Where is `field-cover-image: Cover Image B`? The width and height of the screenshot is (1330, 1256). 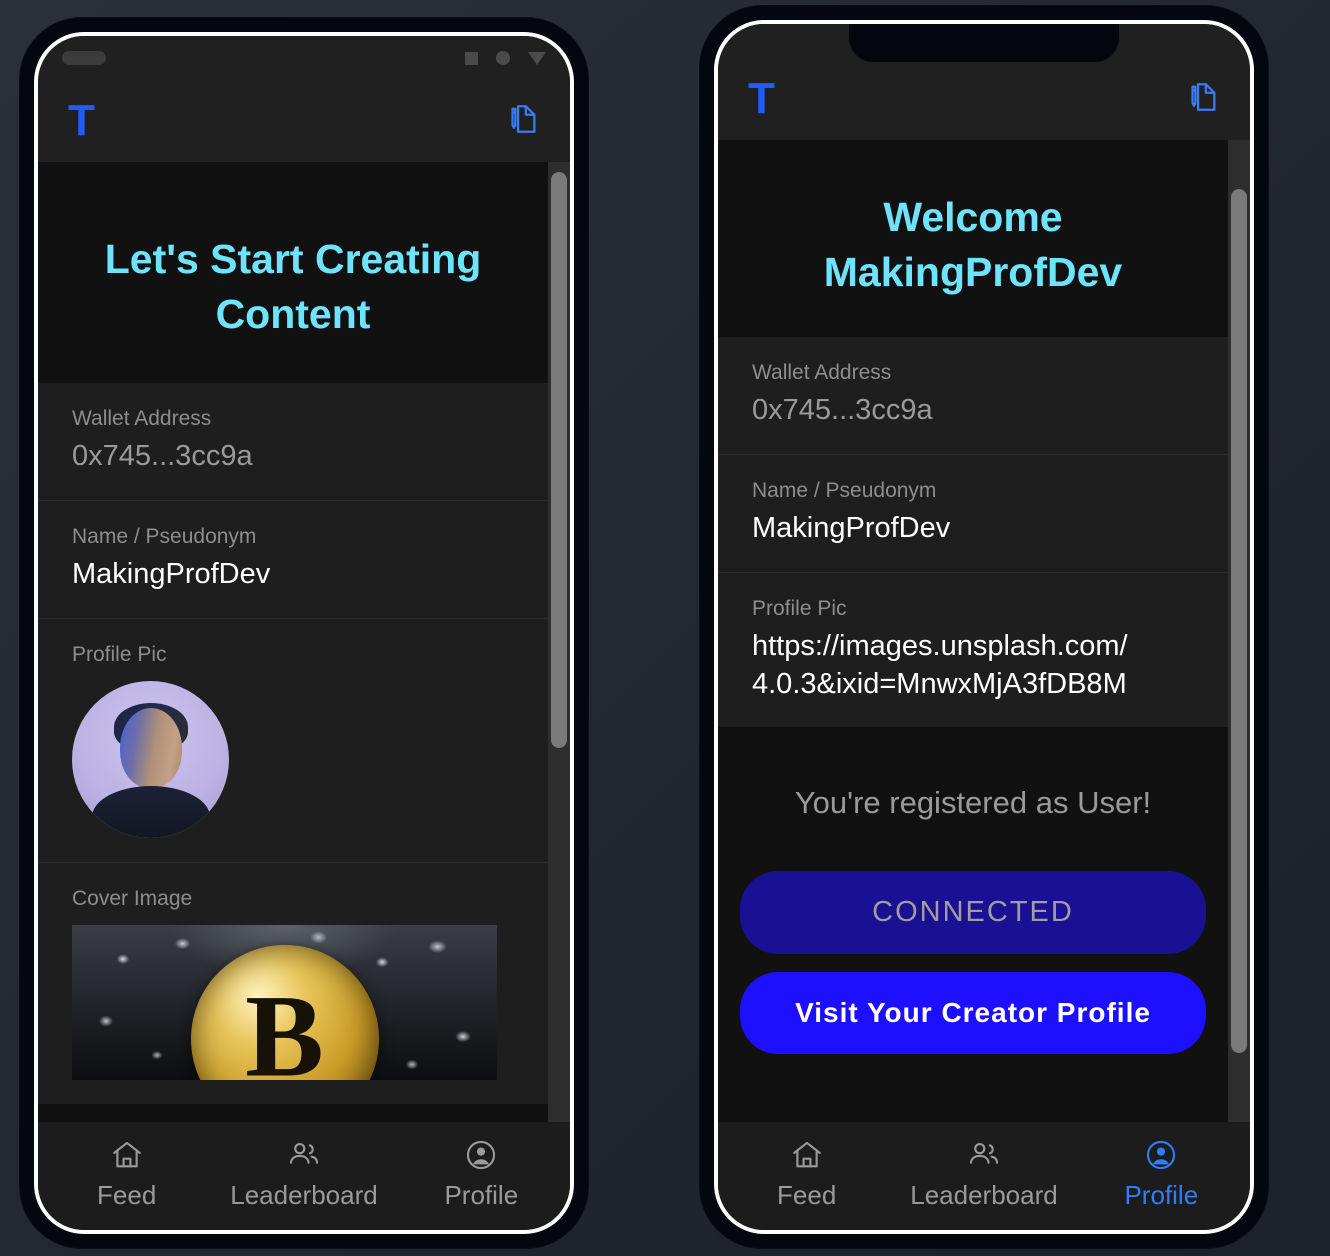
field-cover-image: Cover Image B is located at coordinates (293, 983).